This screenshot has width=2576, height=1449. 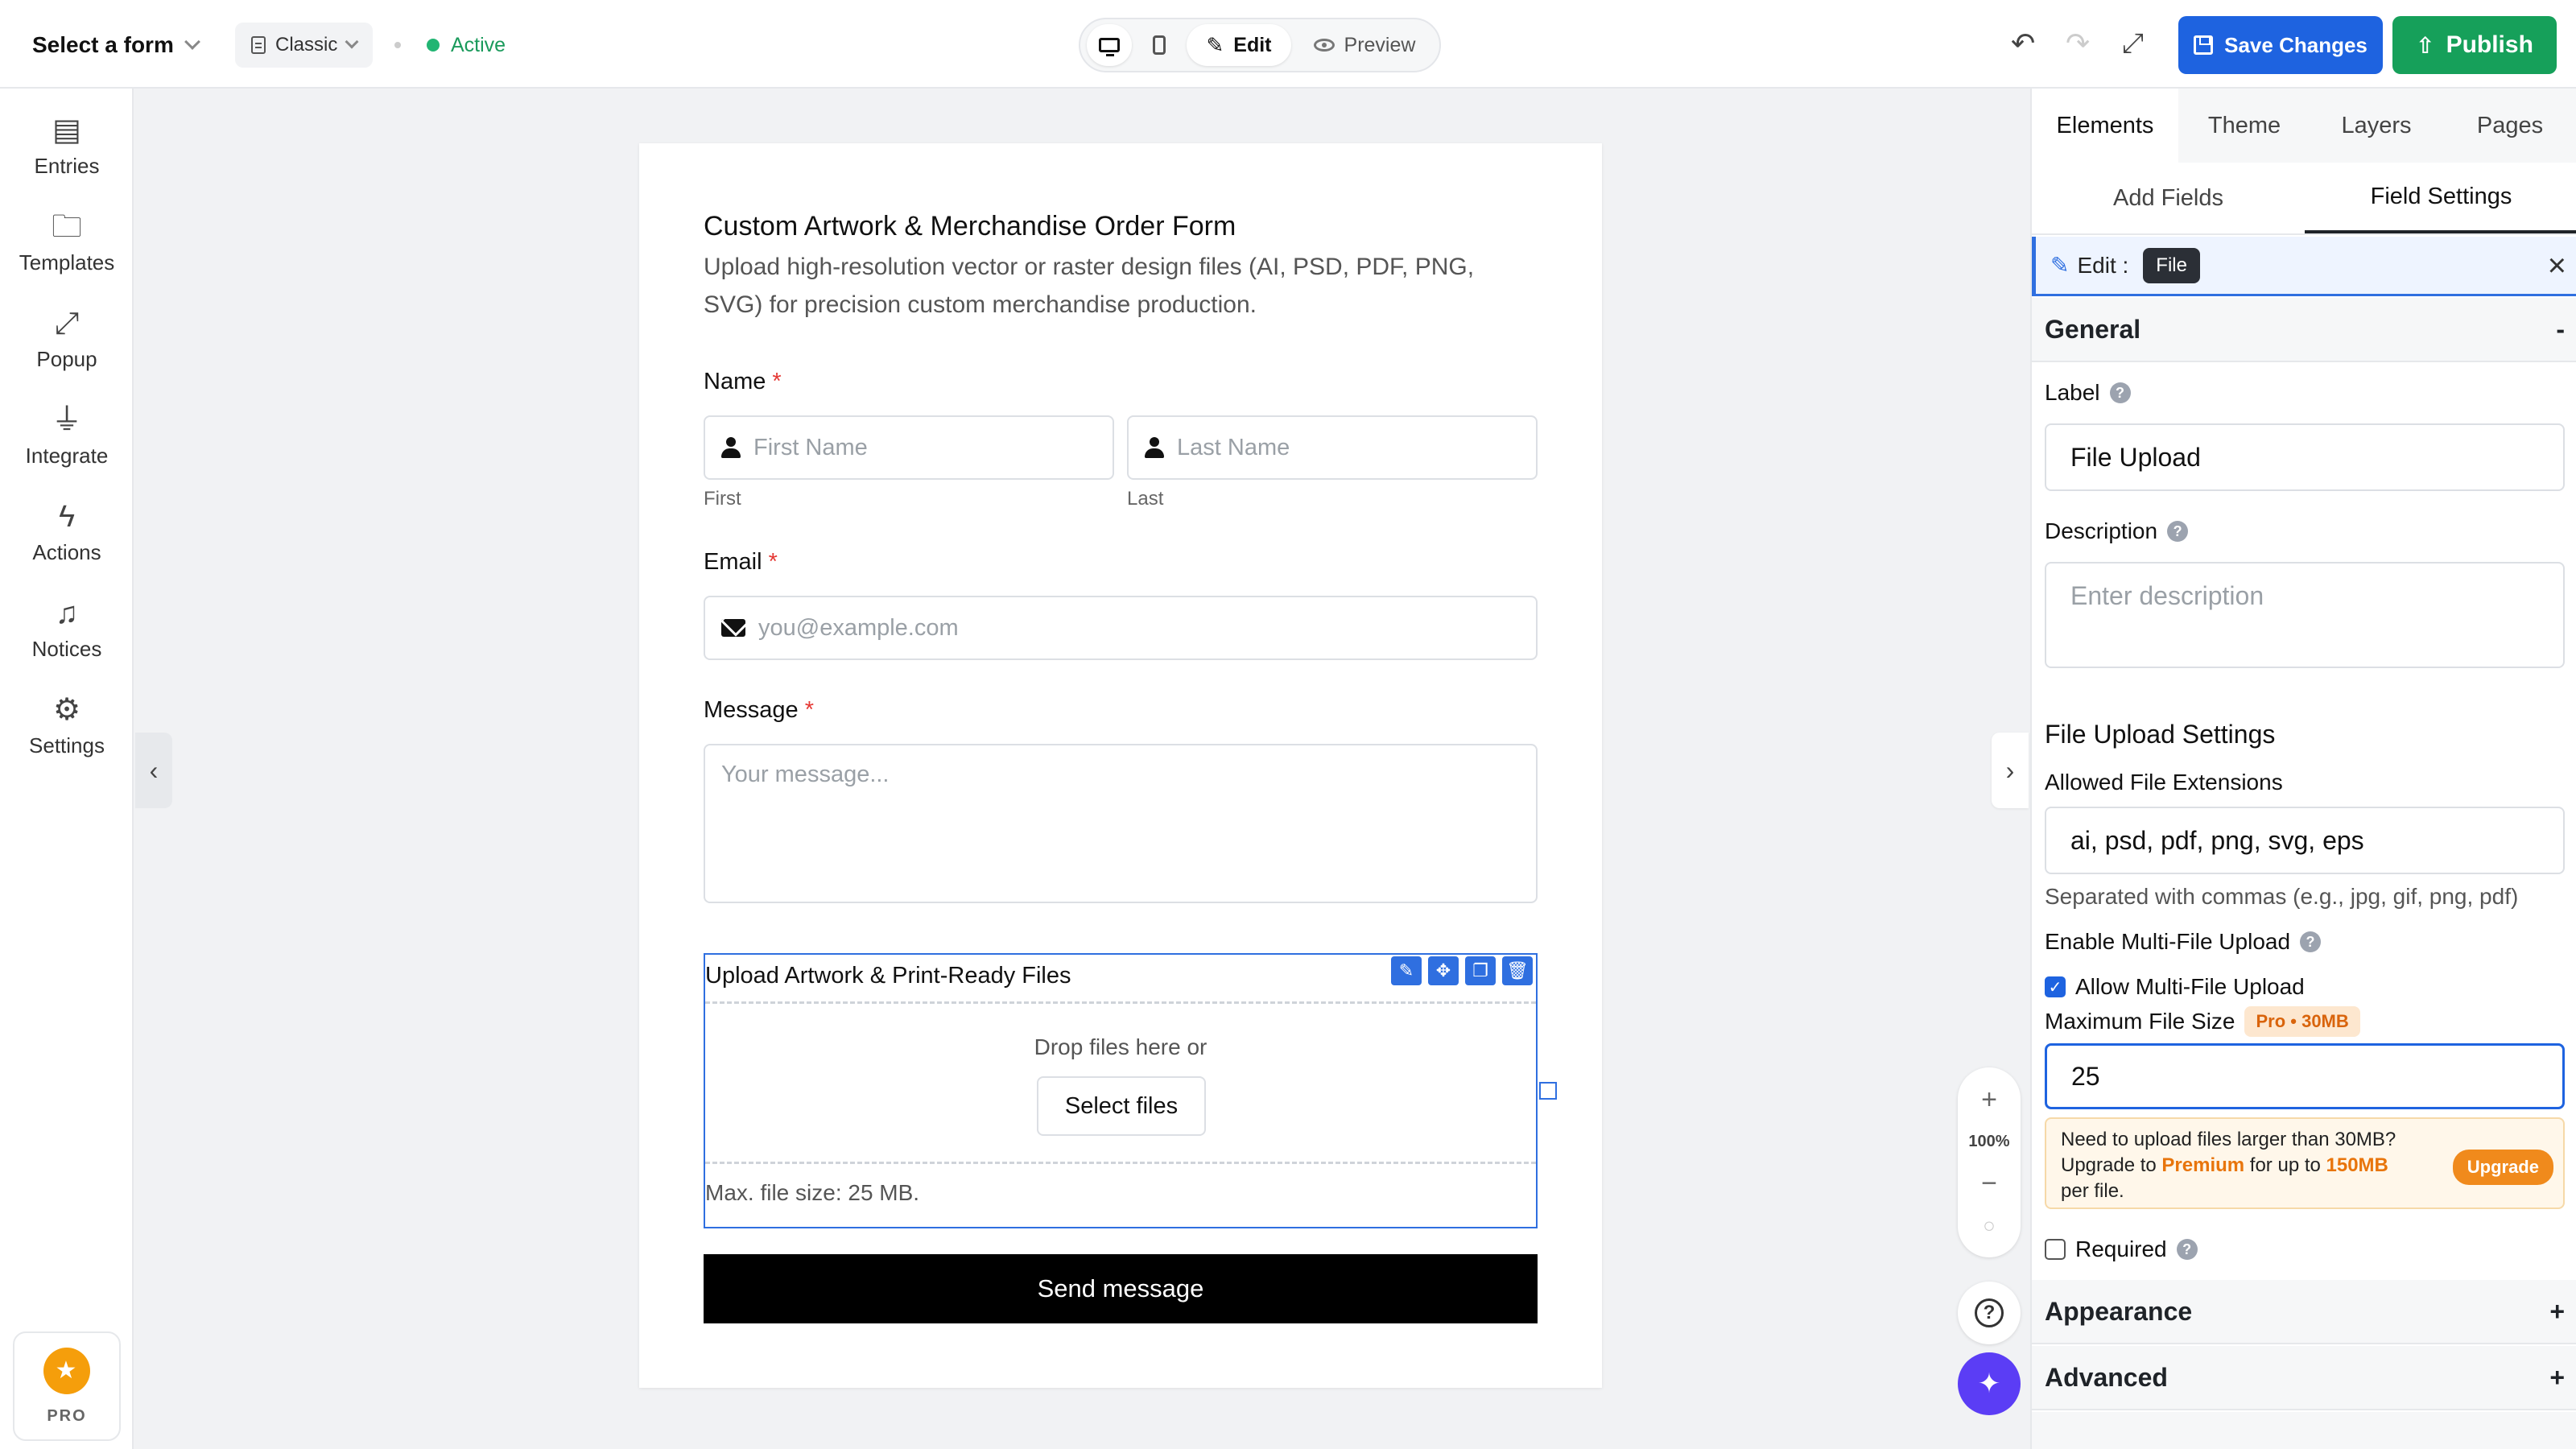 What do you see at coordinates (2060, 265) in the screenshot?
I see `edit-icon: ✎` at bounding box center [2060, 265].